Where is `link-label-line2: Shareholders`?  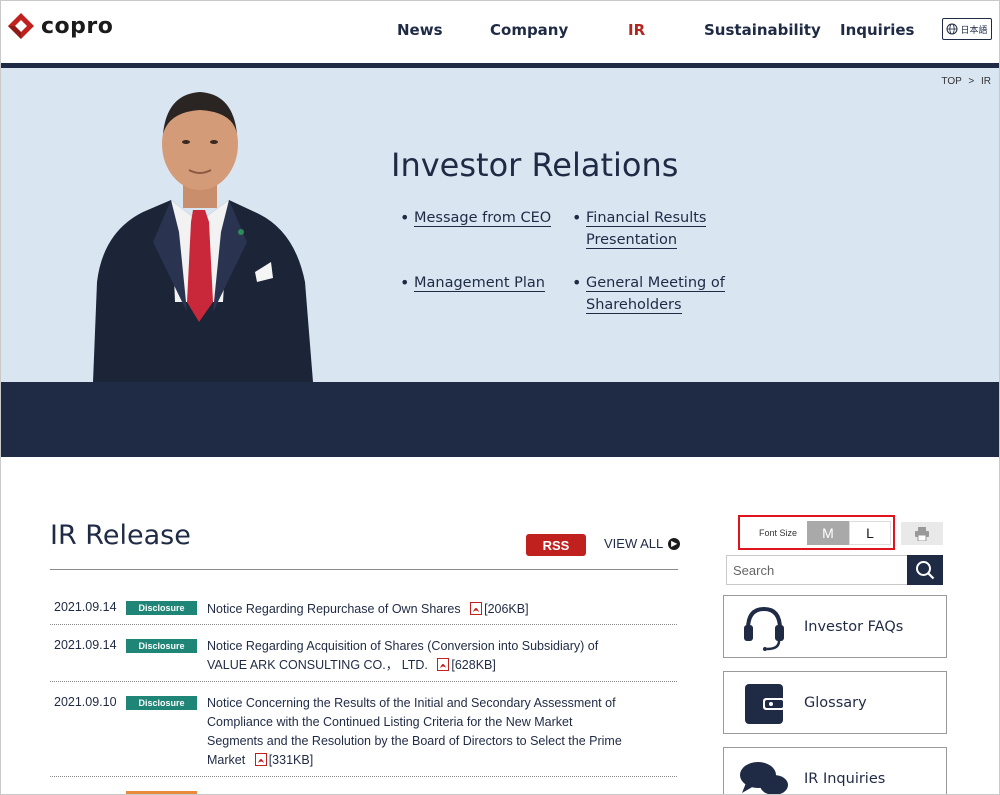
link-label-line2: Shareholders is located at coordinates (634, 305).